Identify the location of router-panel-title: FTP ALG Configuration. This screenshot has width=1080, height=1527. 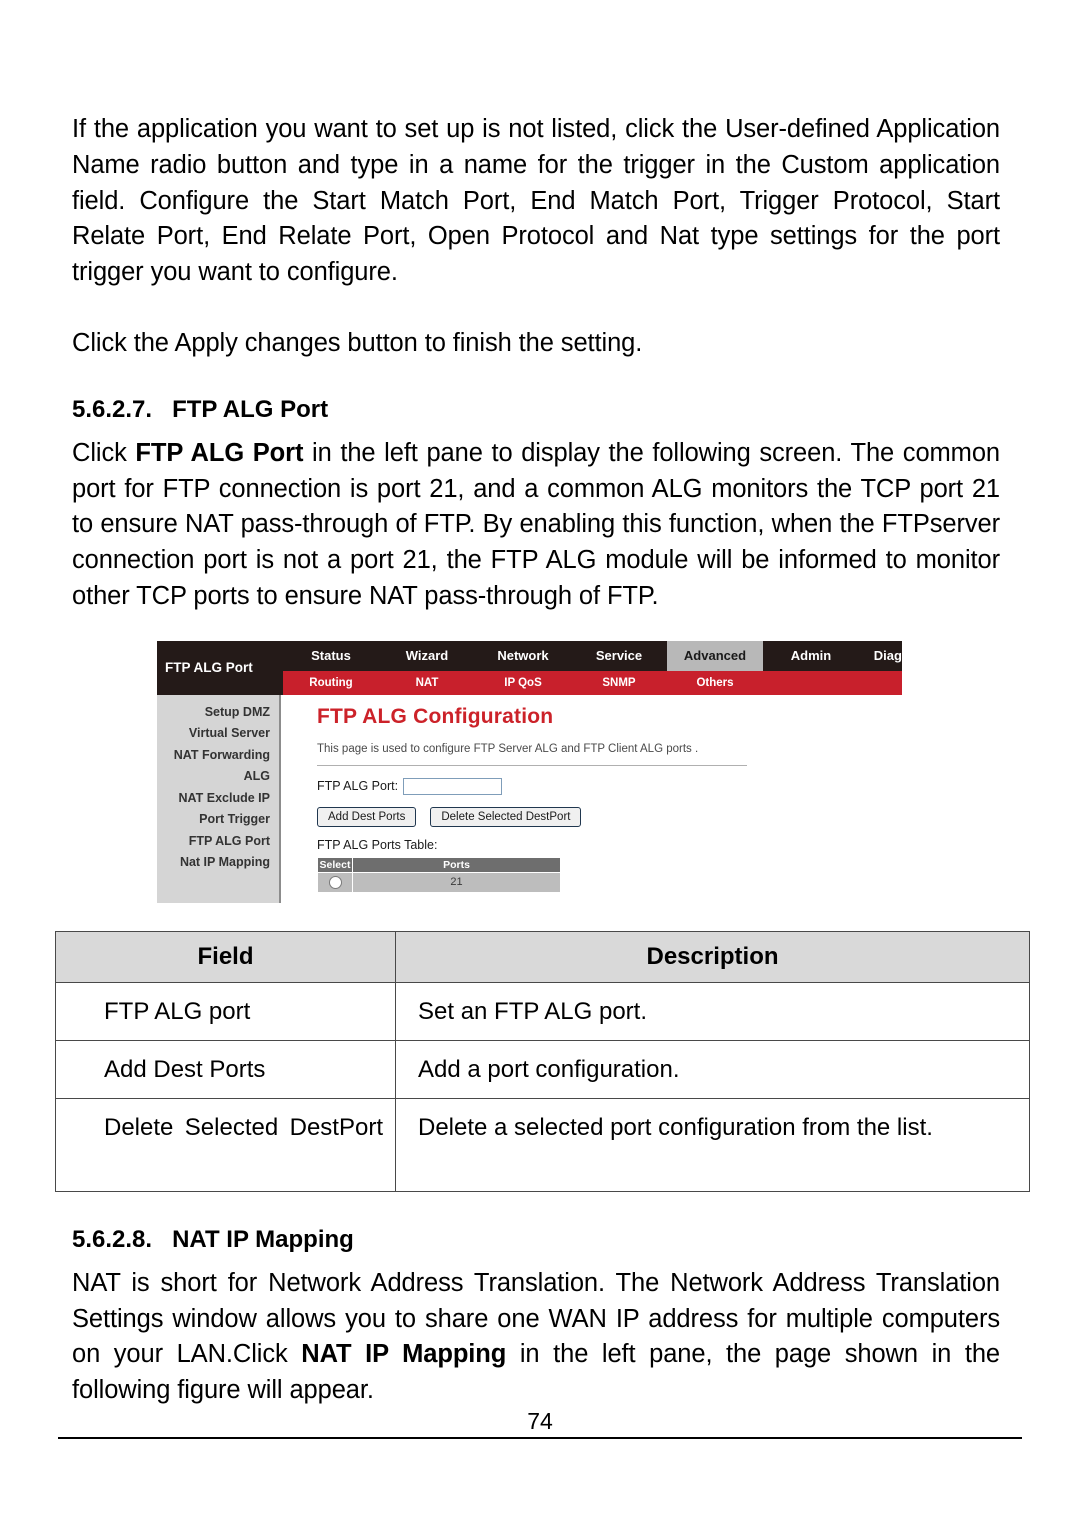
(435, 716).